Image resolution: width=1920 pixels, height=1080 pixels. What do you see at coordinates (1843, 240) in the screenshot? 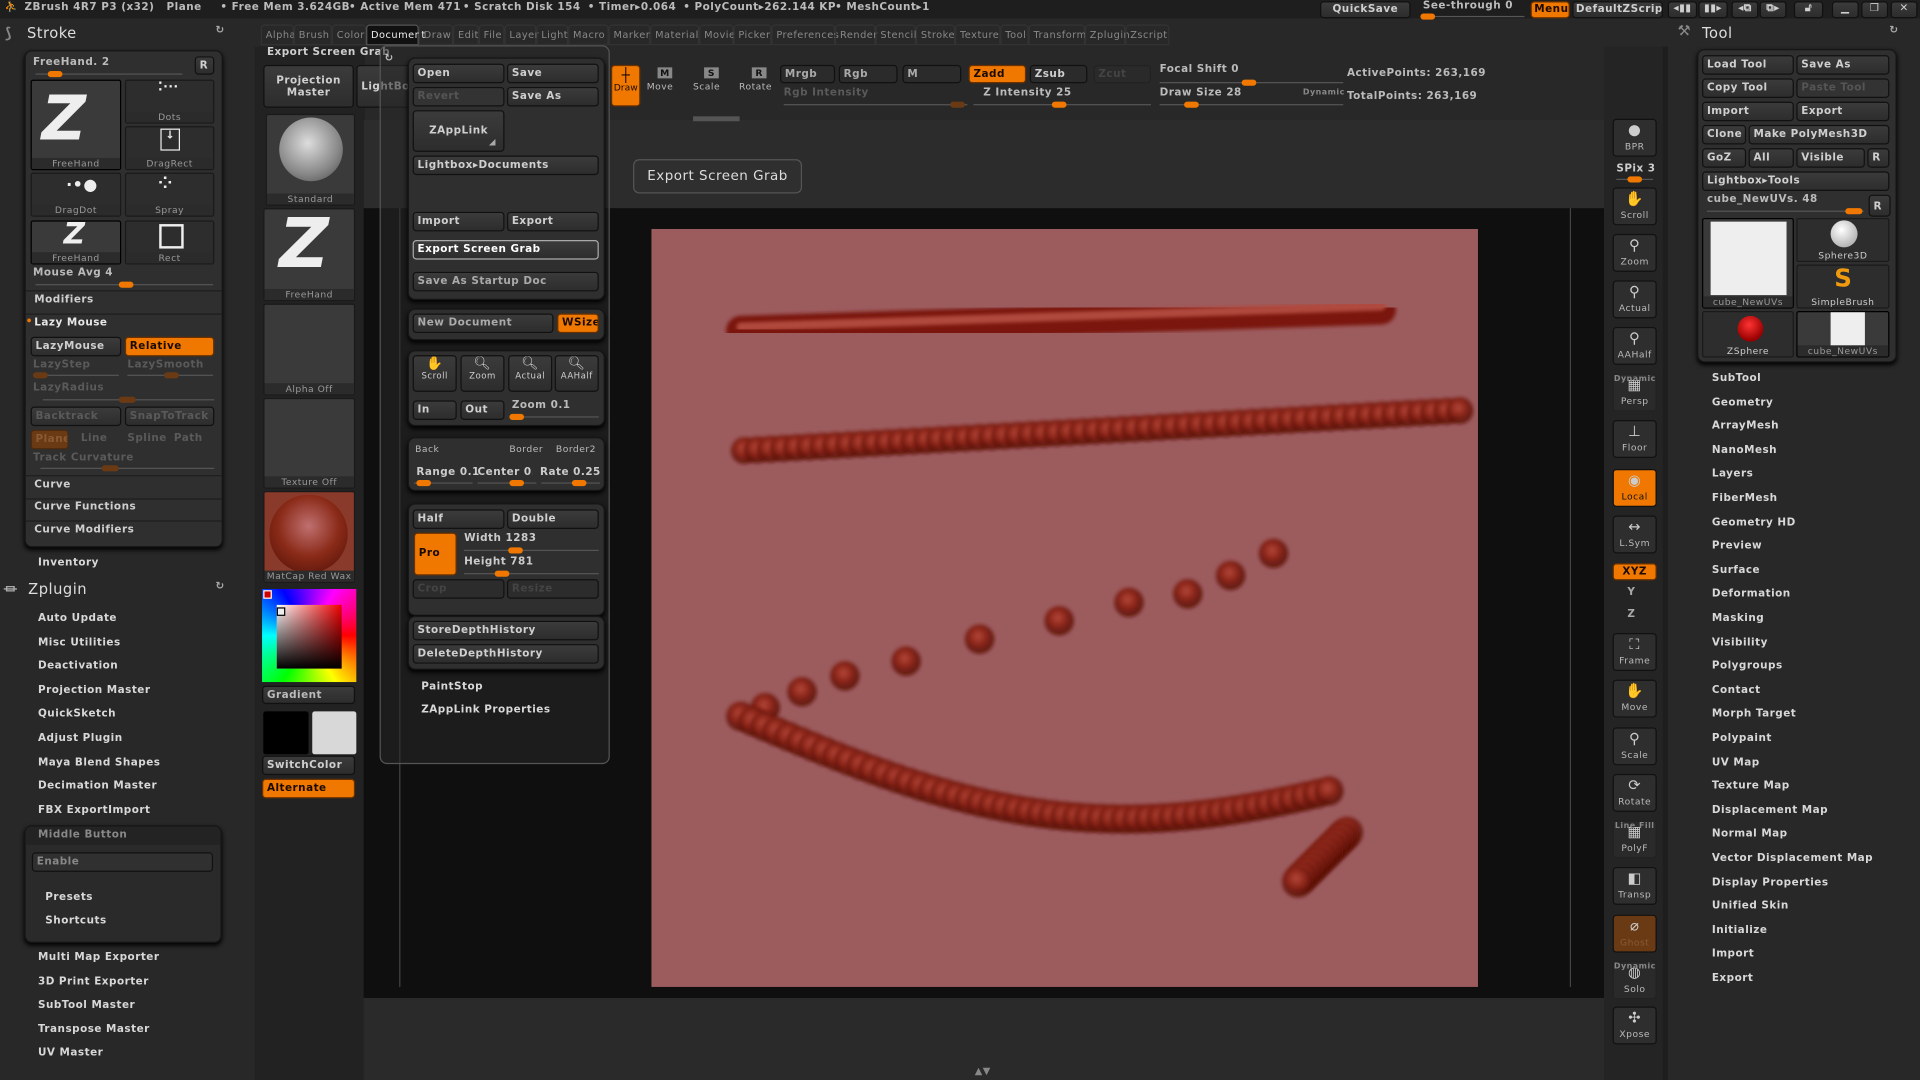
I see `tool-thumb-sphere3d: Sphere3D` at bounding box center [1843, 240].